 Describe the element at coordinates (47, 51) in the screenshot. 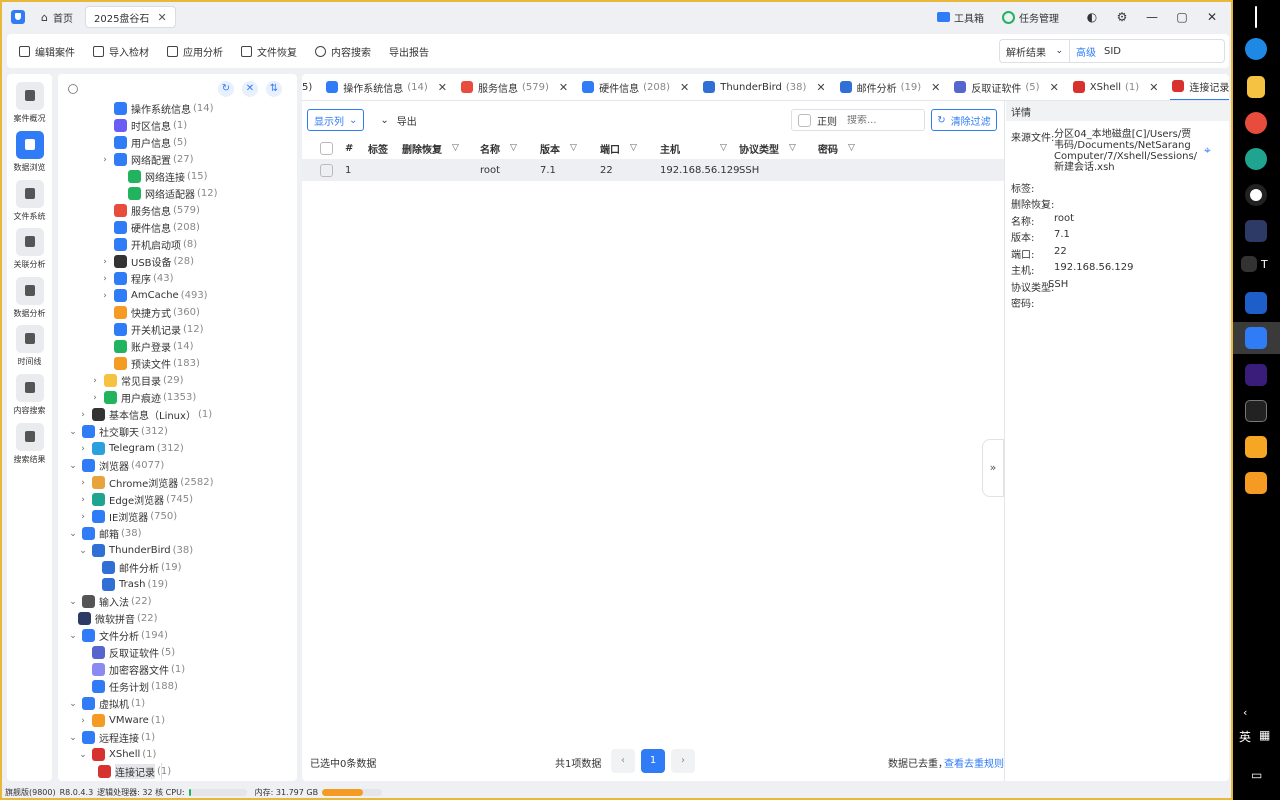

I see `edit-case-button: 编辑案件` at that location.